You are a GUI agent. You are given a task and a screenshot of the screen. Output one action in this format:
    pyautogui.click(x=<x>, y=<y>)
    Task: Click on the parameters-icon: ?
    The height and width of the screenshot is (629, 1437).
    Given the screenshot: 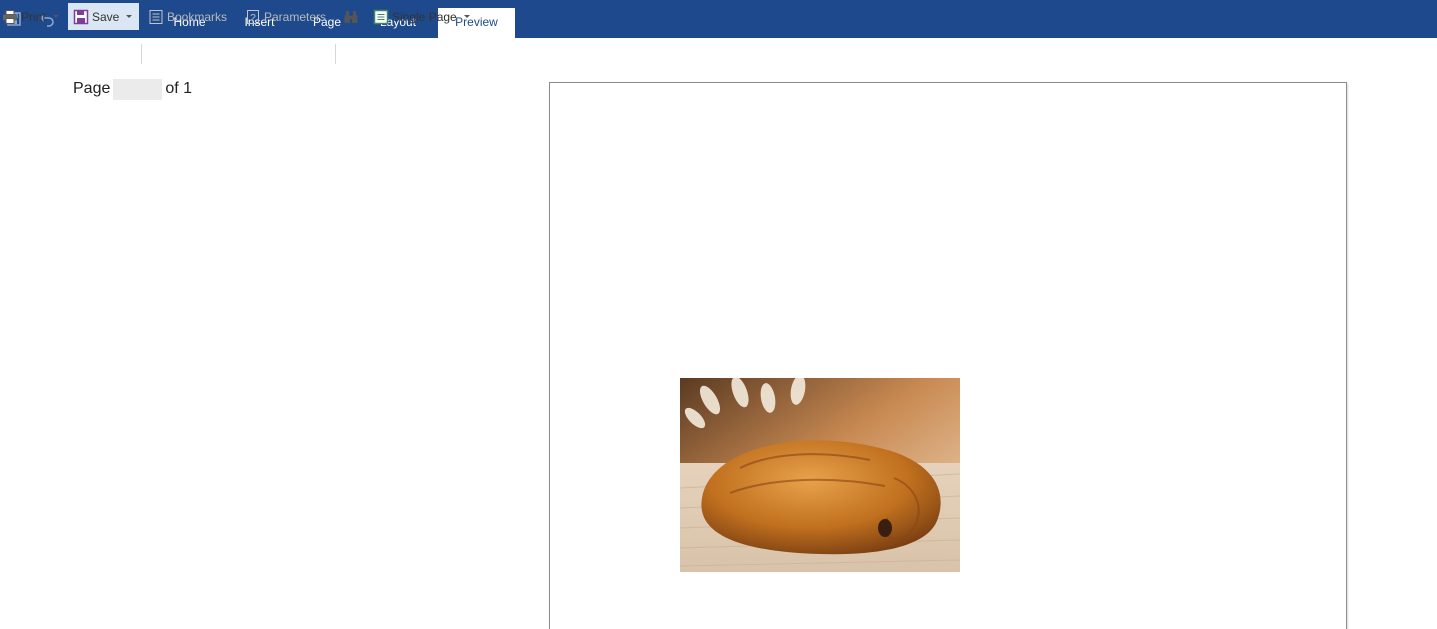 What is the action you would take?
    pyautogui.click(x=253, y=17)
    